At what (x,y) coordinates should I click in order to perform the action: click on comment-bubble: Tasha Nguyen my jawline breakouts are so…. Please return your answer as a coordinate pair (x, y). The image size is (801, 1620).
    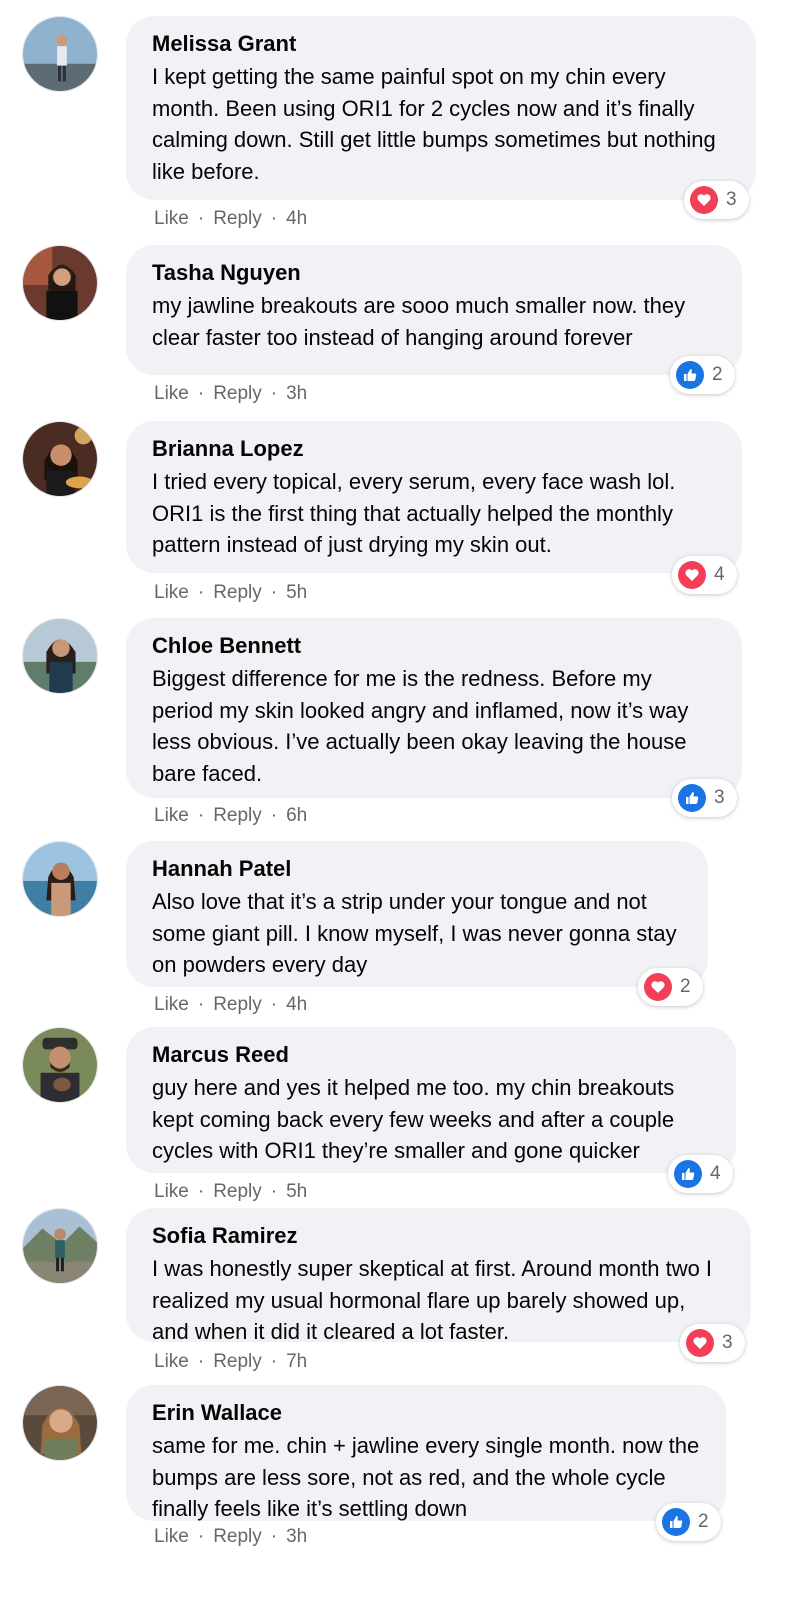
    Looking at the image, I should click on (434, 310).